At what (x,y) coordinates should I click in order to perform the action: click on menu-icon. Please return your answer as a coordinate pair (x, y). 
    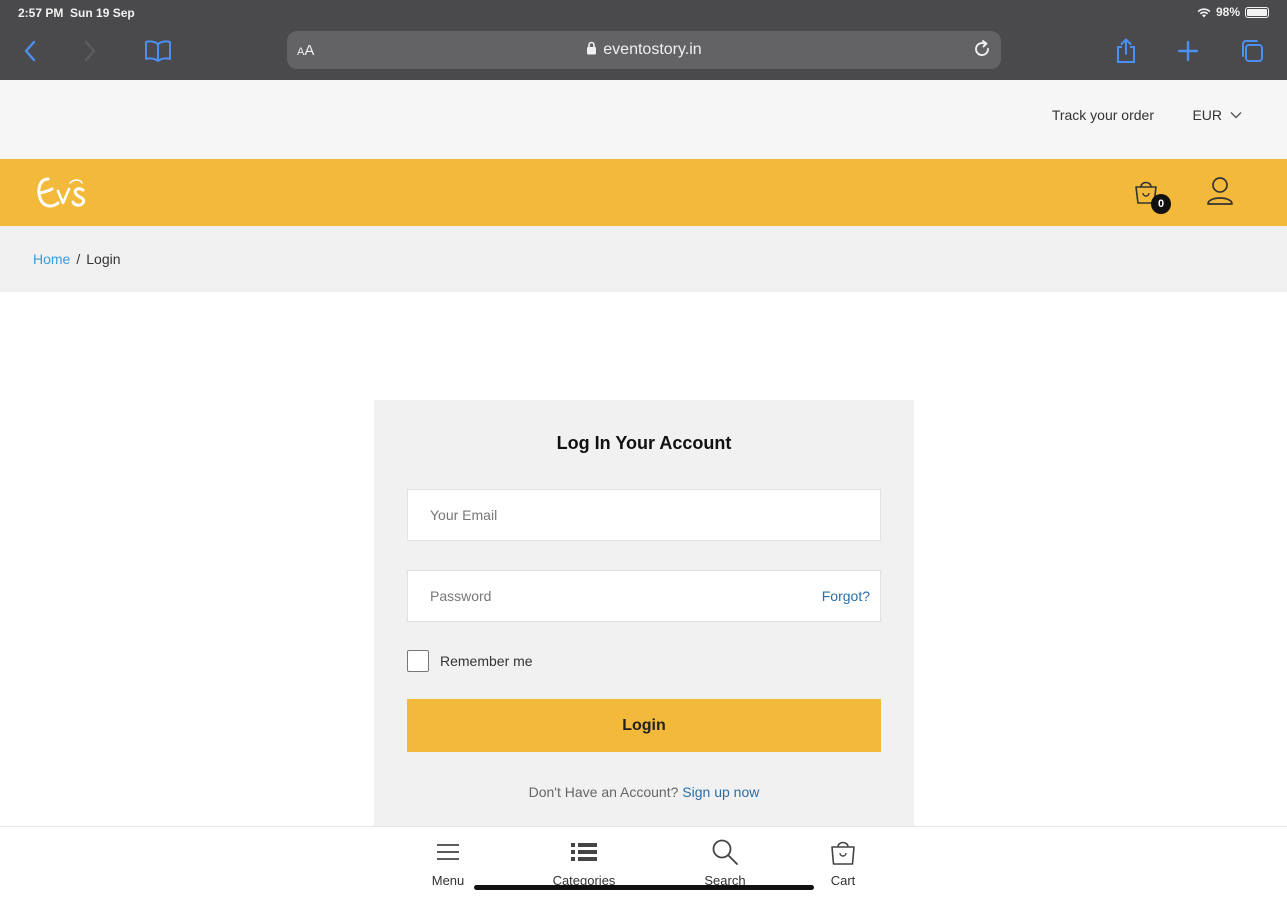
    Looking at the image, I should click on (448, 852).